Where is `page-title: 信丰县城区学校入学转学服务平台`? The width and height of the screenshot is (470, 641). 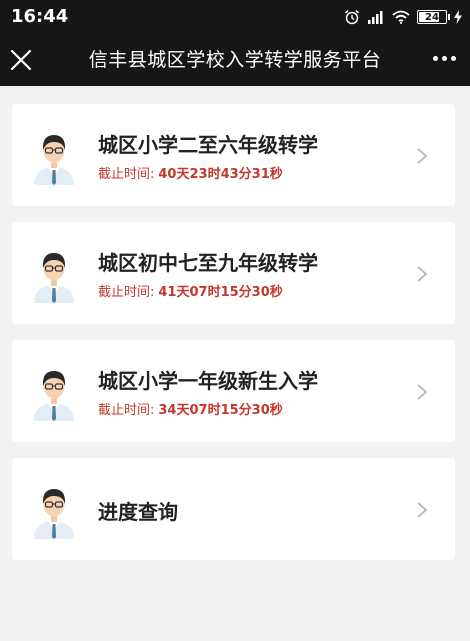 page-title: 信丰县城区学校入学转学服务平台 is located at coordinates (235, 60).